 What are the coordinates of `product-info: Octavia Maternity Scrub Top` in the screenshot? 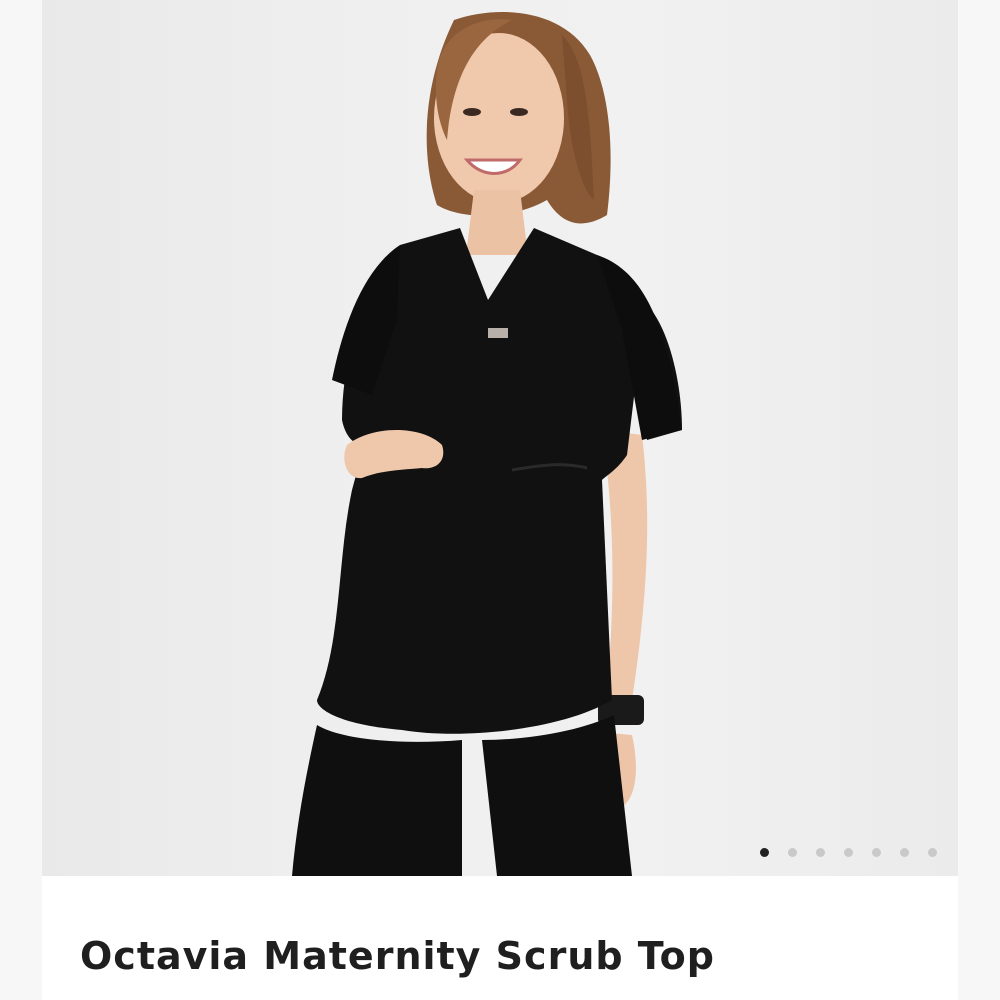 It's located at (500, 938).